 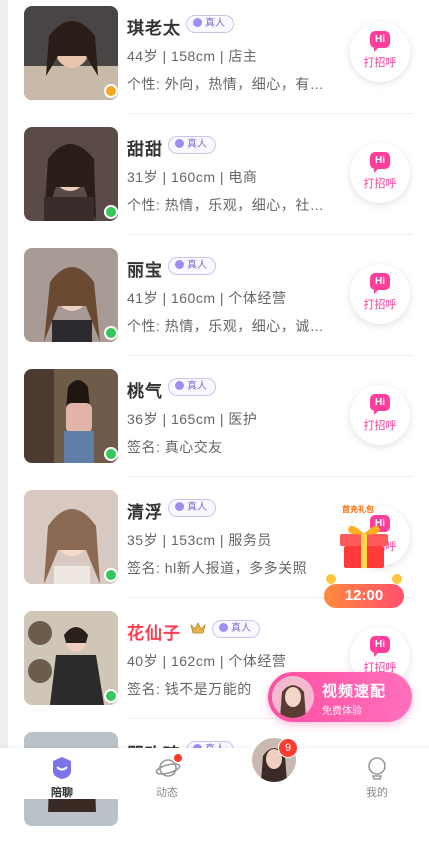 What do you see at coordinates (192, 56) in the screenshot?
I see `user-info: 44岁 | 158cm | 店主` at bounding box center [192, 56].